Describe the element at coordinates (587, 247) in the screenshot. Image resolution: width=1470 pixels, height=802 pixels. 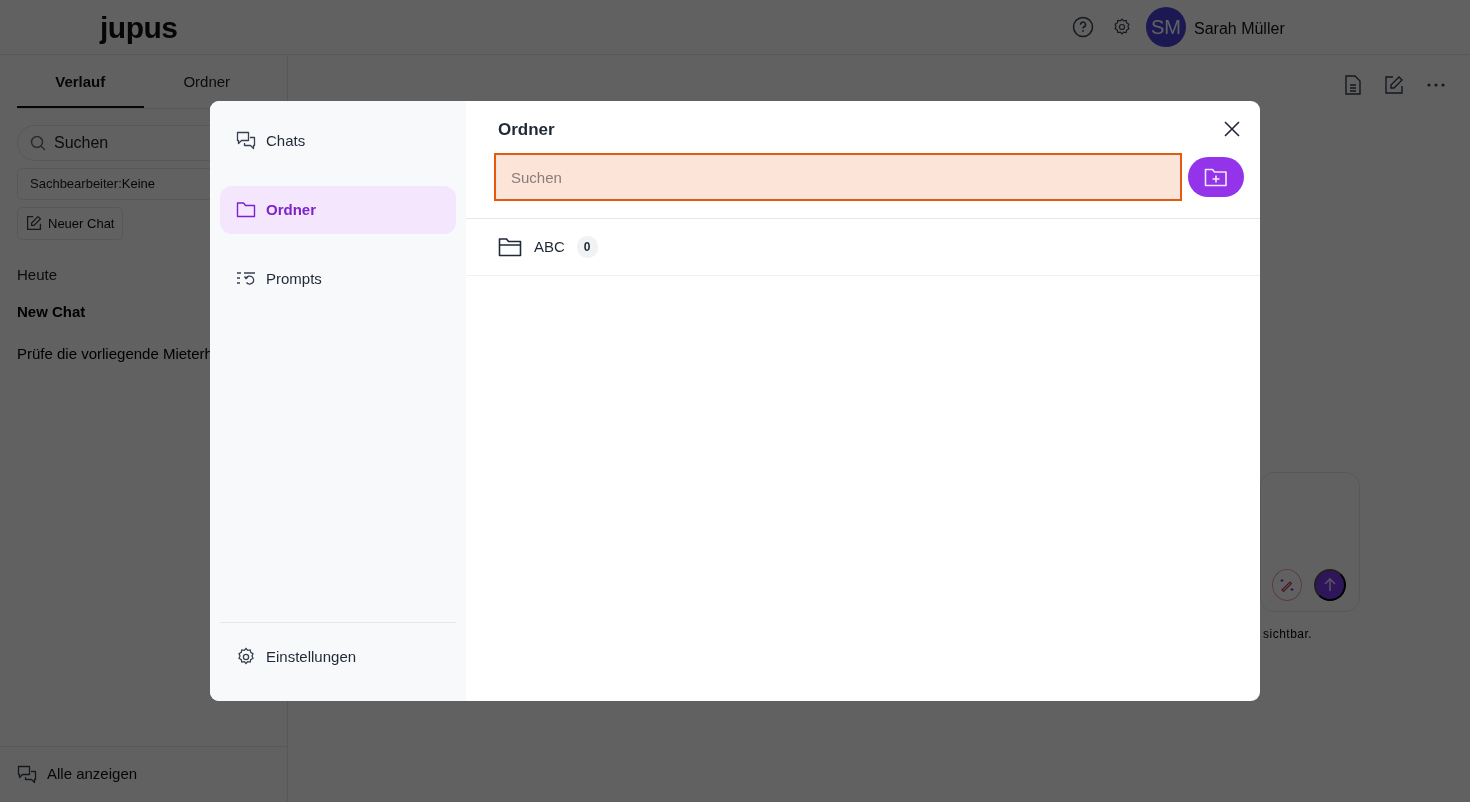
I see `chat-count: 0` at that location.